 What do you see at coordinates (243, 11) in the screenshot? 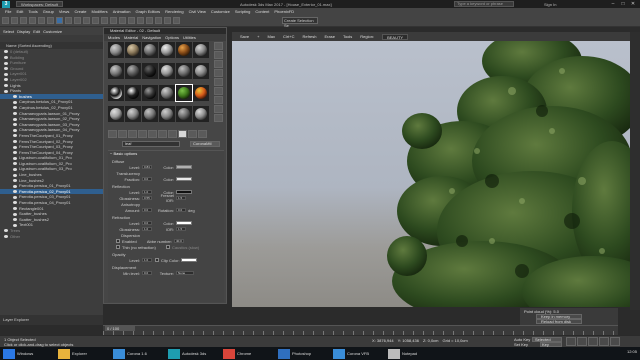
I see `menu-scripting: Scripting` at bounding box center [243, 11].